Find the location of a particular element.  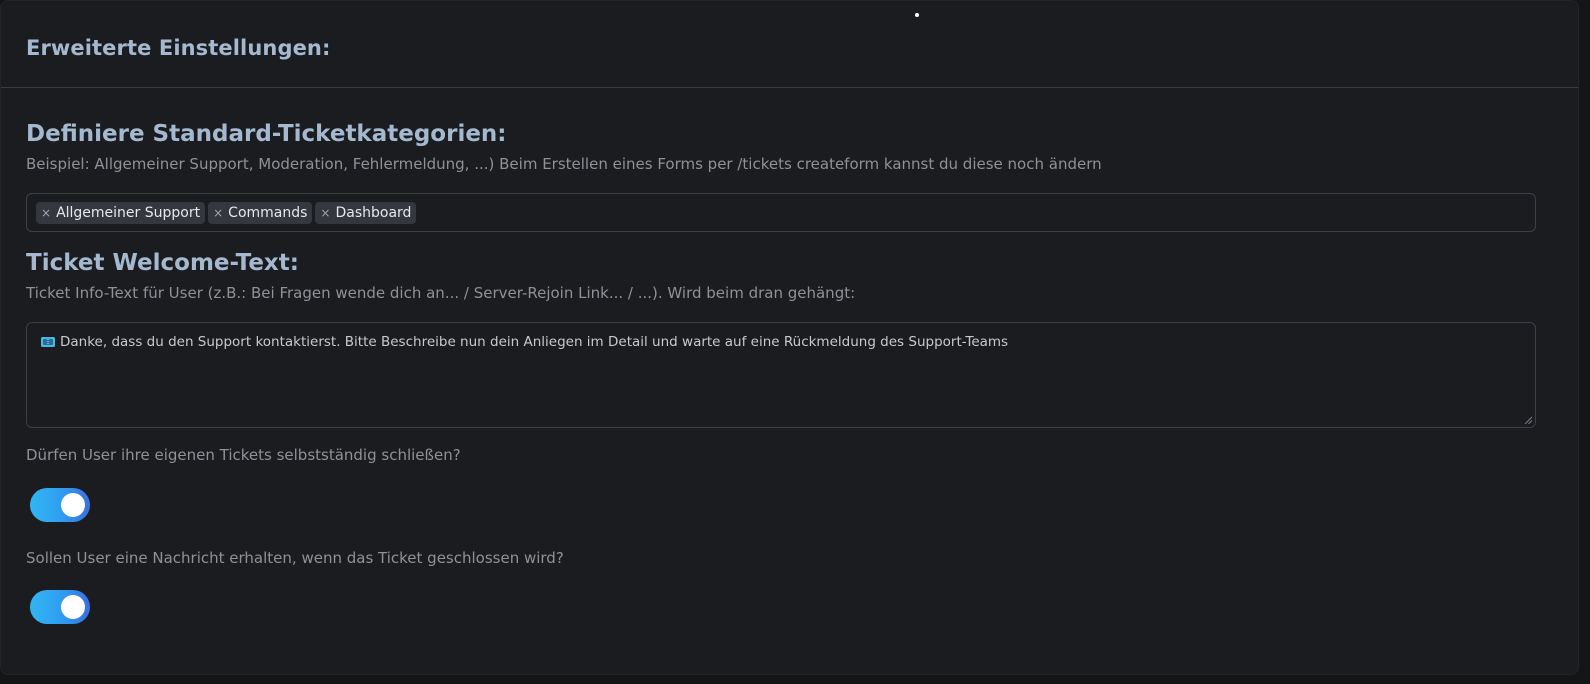

resize-handle-icon is located at coordinates (1528, 420).